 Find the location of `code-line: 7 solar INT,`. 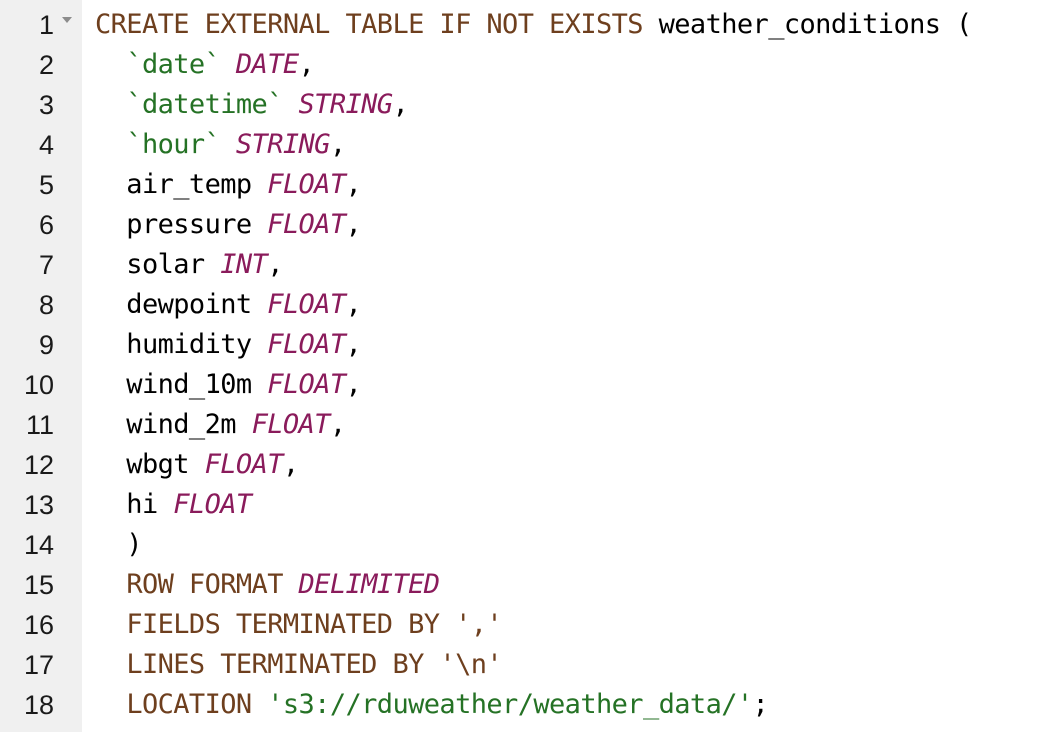

code-line: 7 solar INT, is located at coordinates (529, 265).